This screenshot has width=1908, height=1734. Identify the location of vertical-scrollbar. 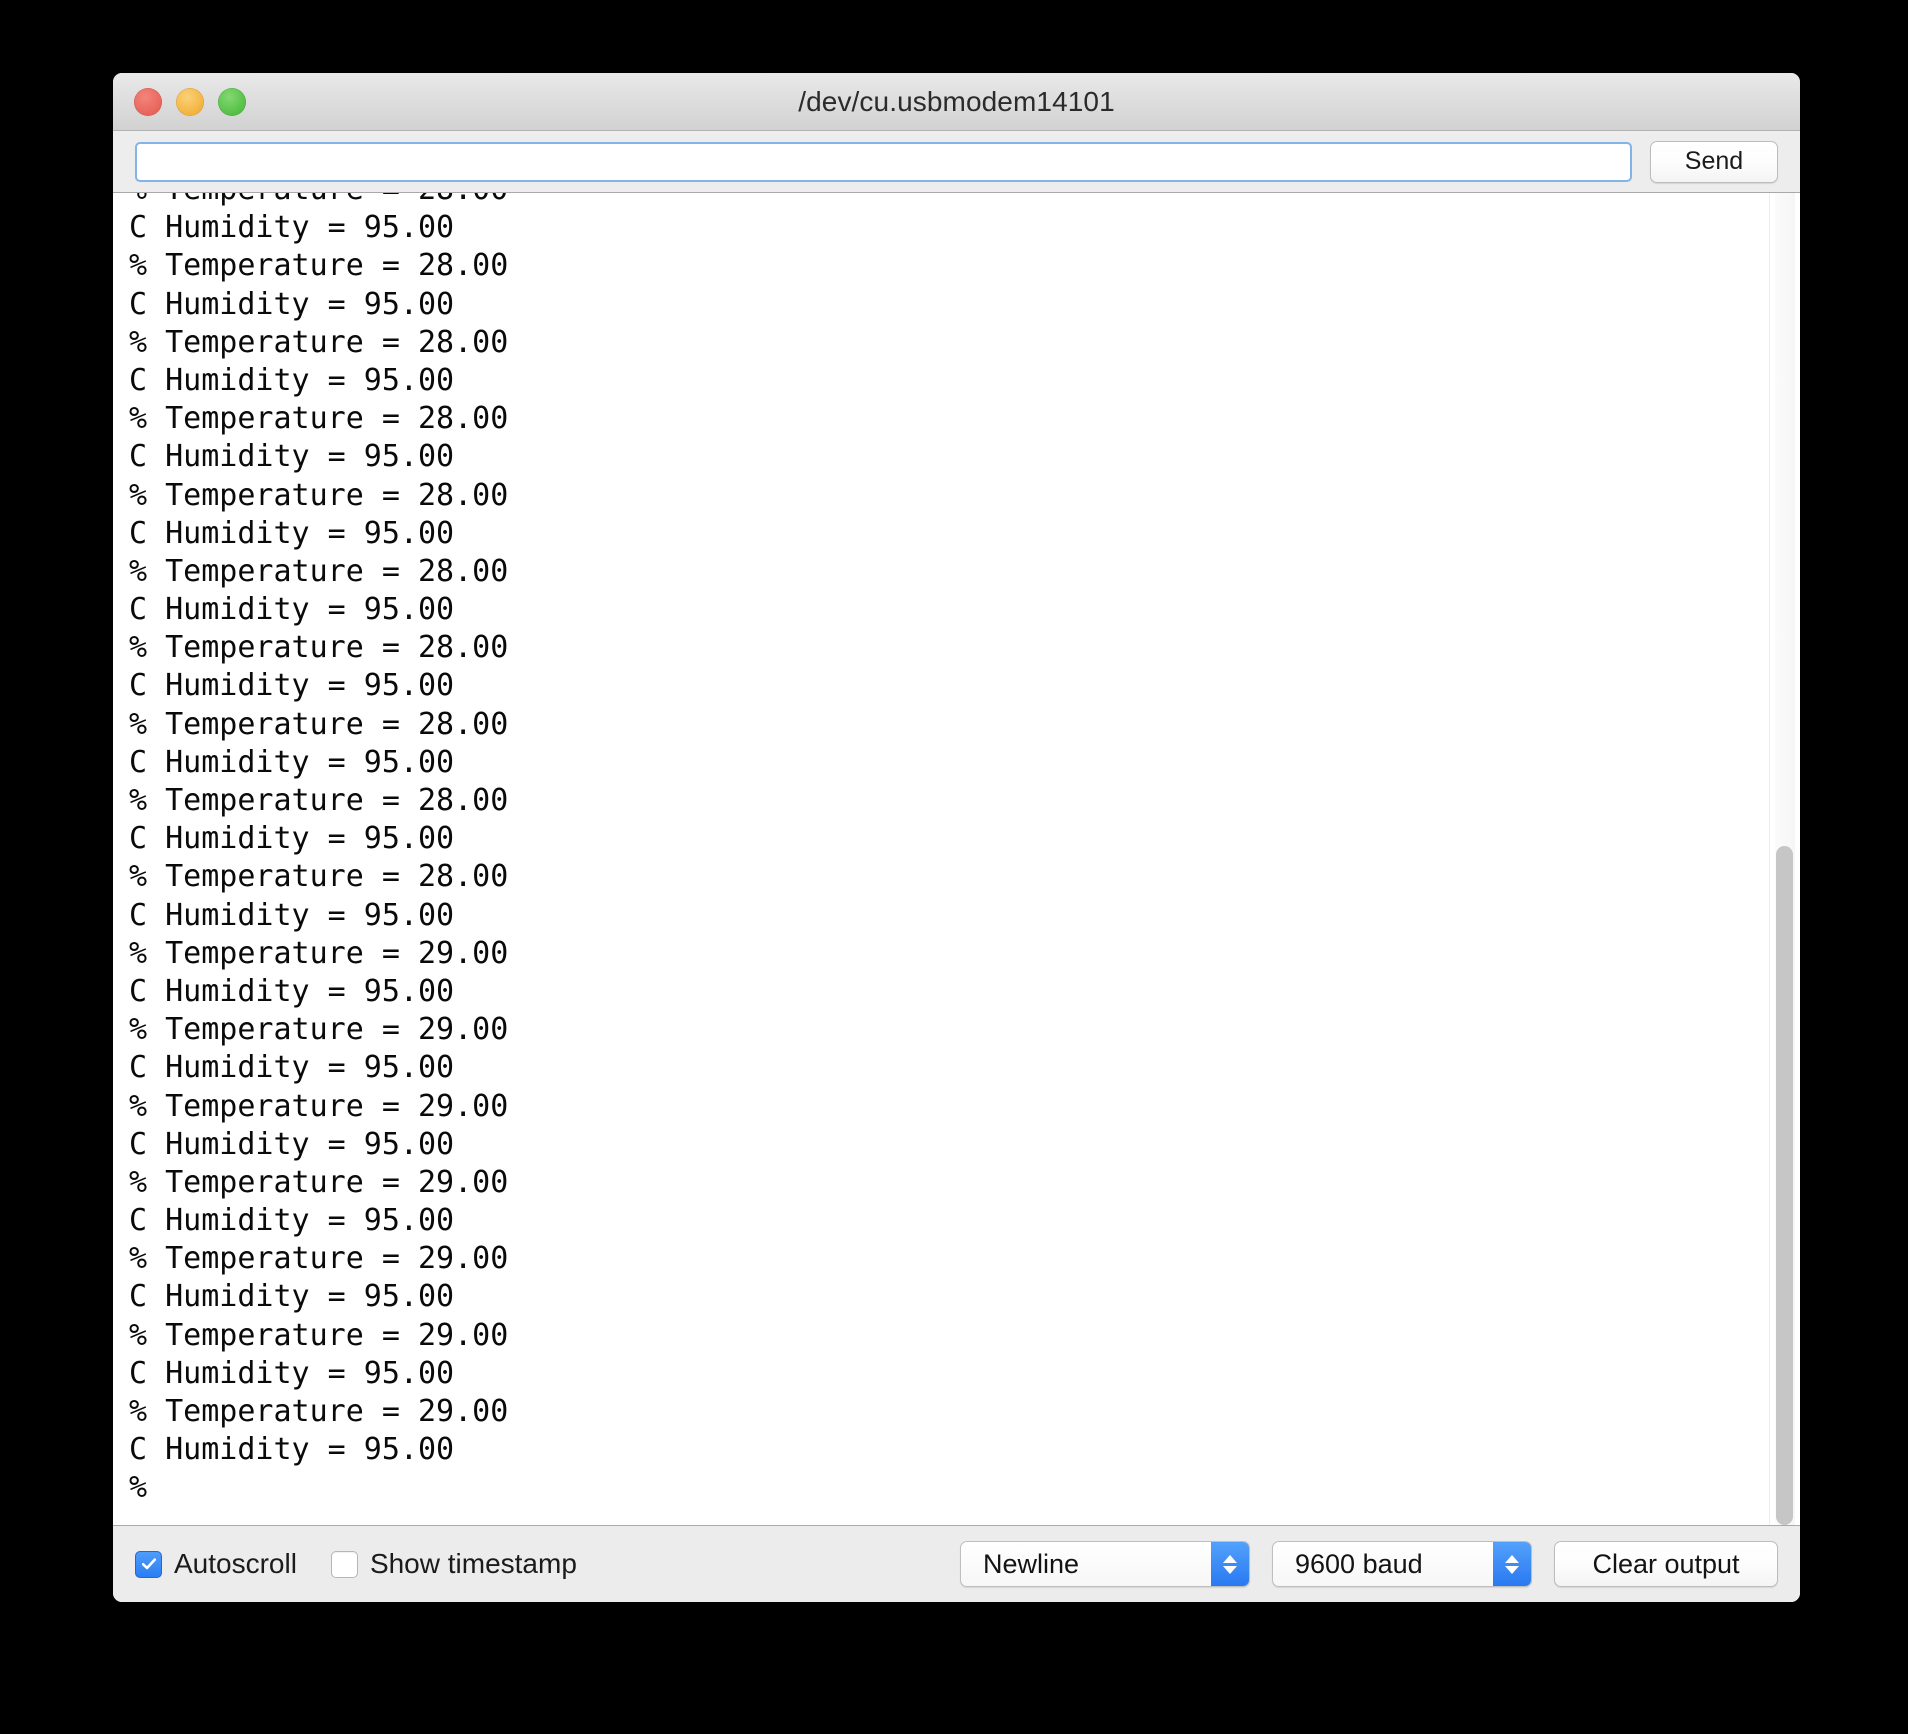
(1784, 859).